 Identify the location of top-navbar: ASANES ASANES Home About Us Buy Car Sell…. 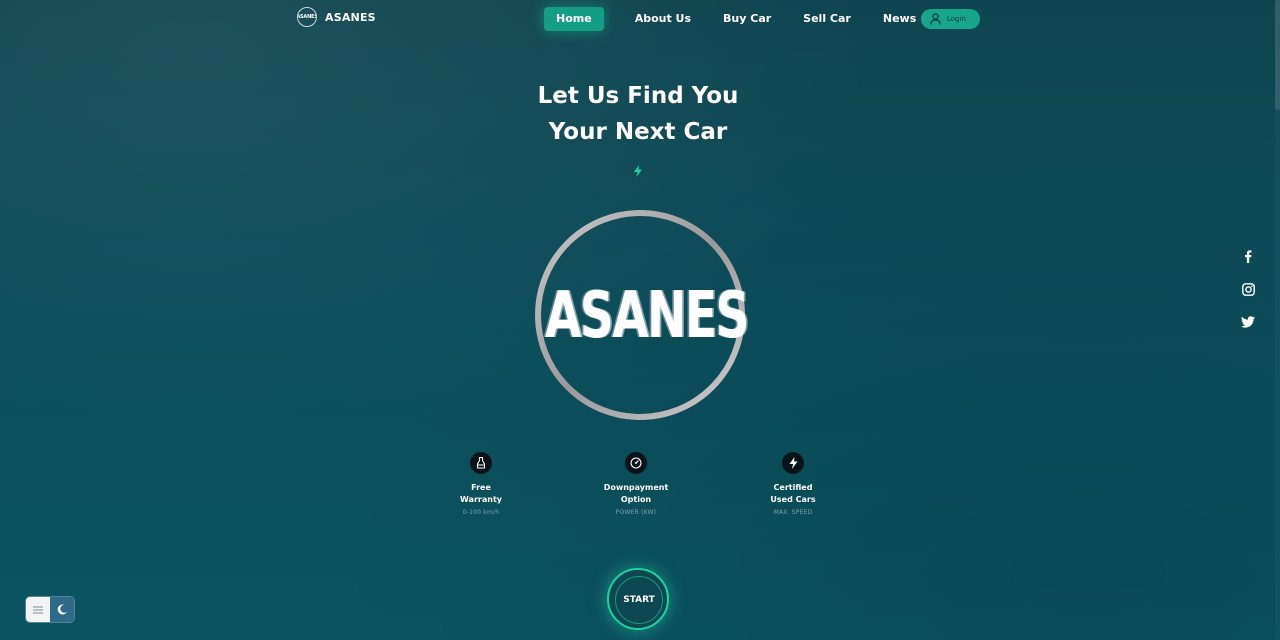
(640, 20).